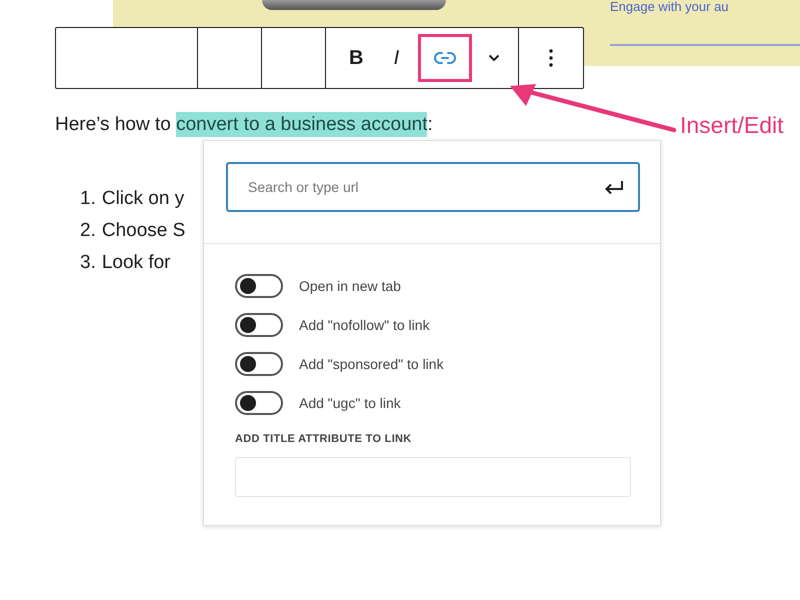 The image size is (800, 600). What do you see at coordinates (350, 286) in the screenshot?
I see `toggle-label: Open in new tab` at bounding box center [350, 286].